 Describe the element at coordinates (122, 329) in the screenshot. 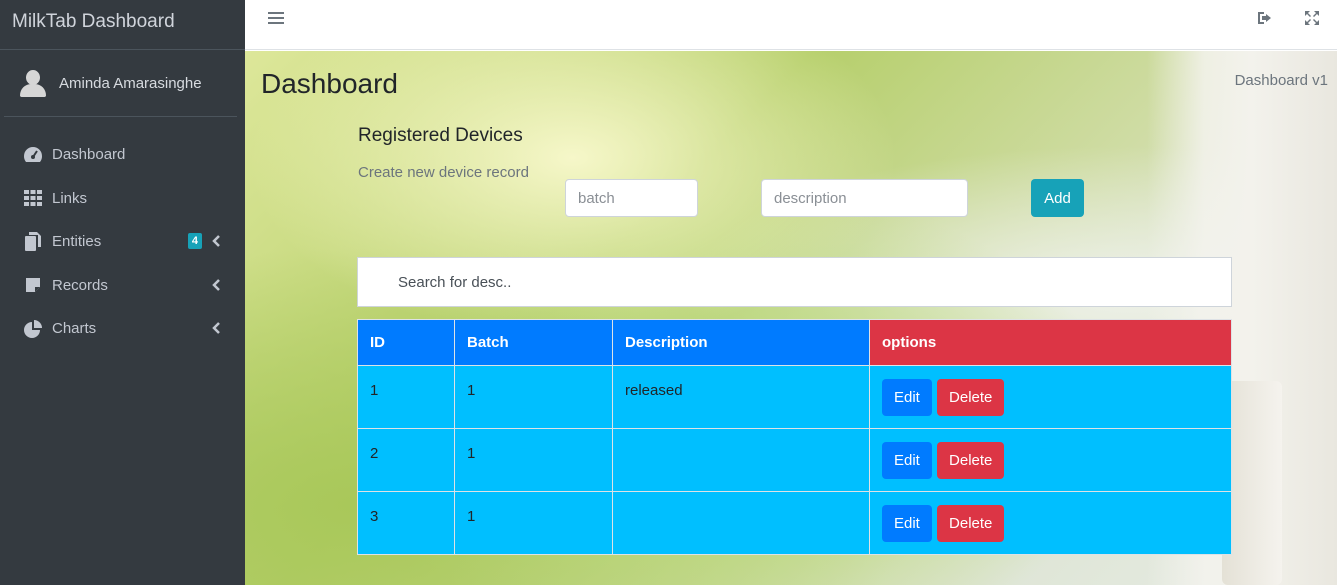

I see `sidebar-item-charts: Charts` at that location.